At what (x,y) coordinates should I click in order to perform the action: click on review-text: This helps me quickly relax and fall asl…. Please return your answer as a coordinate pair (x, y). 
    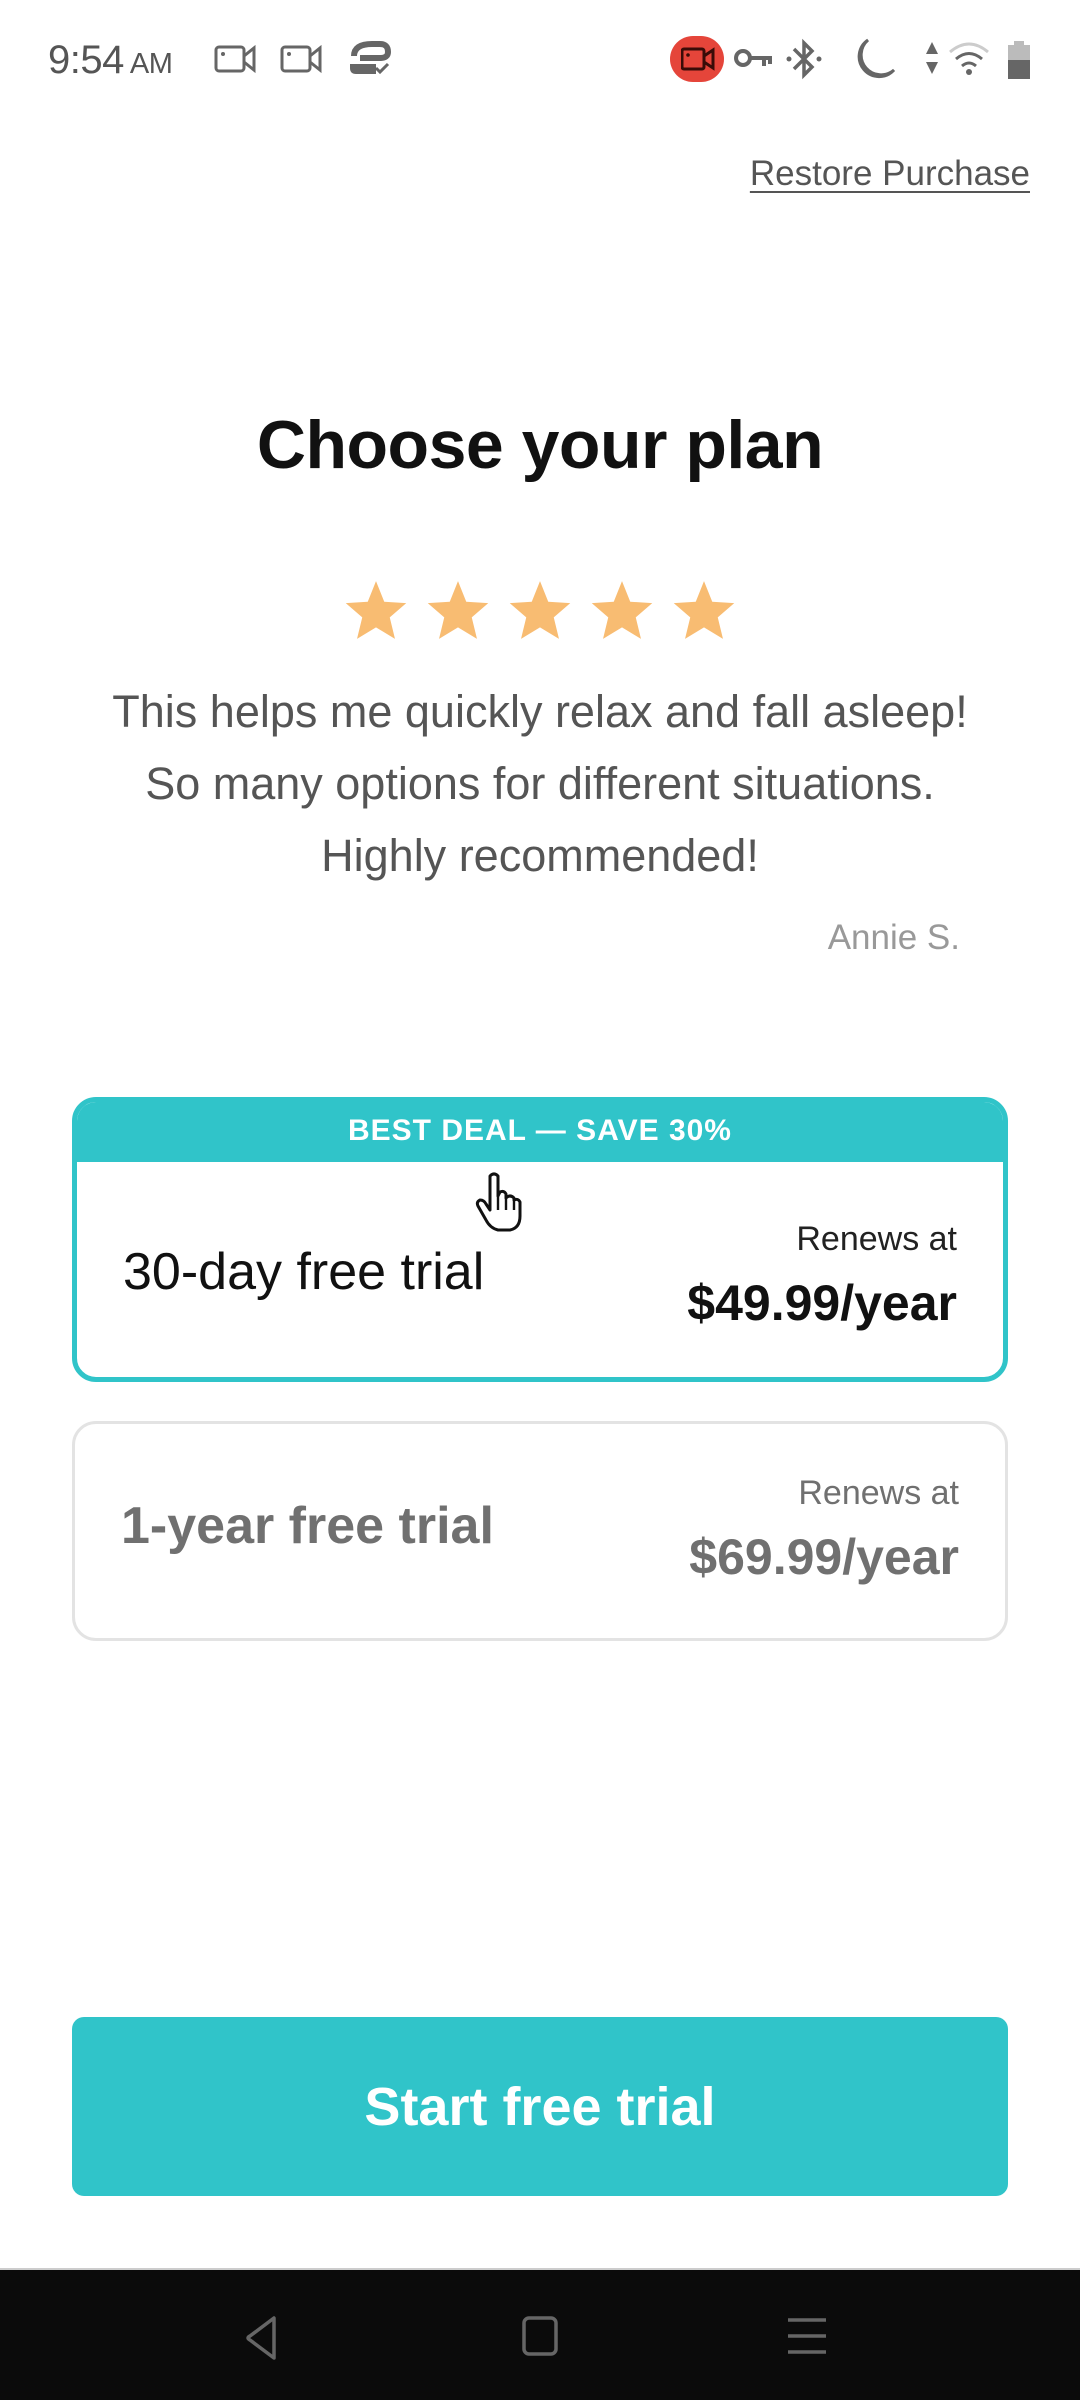
    Looking at the image, I should click on (540, 783).